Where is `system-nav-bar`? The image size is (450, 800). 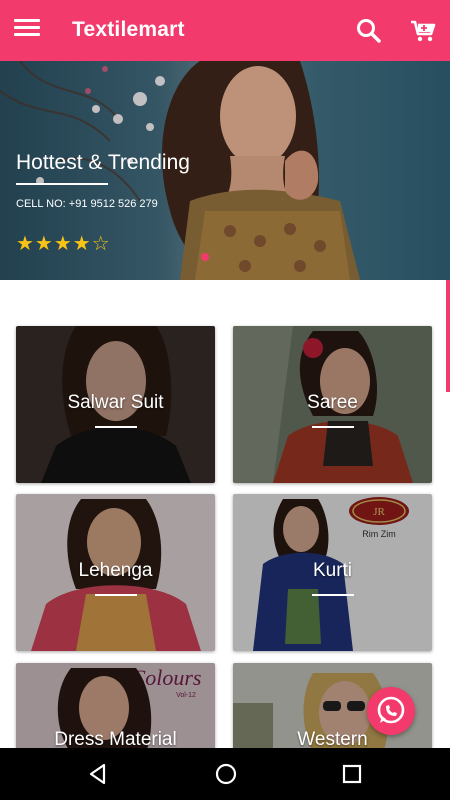 system-nav-bar is located at coordinates (225, 774).